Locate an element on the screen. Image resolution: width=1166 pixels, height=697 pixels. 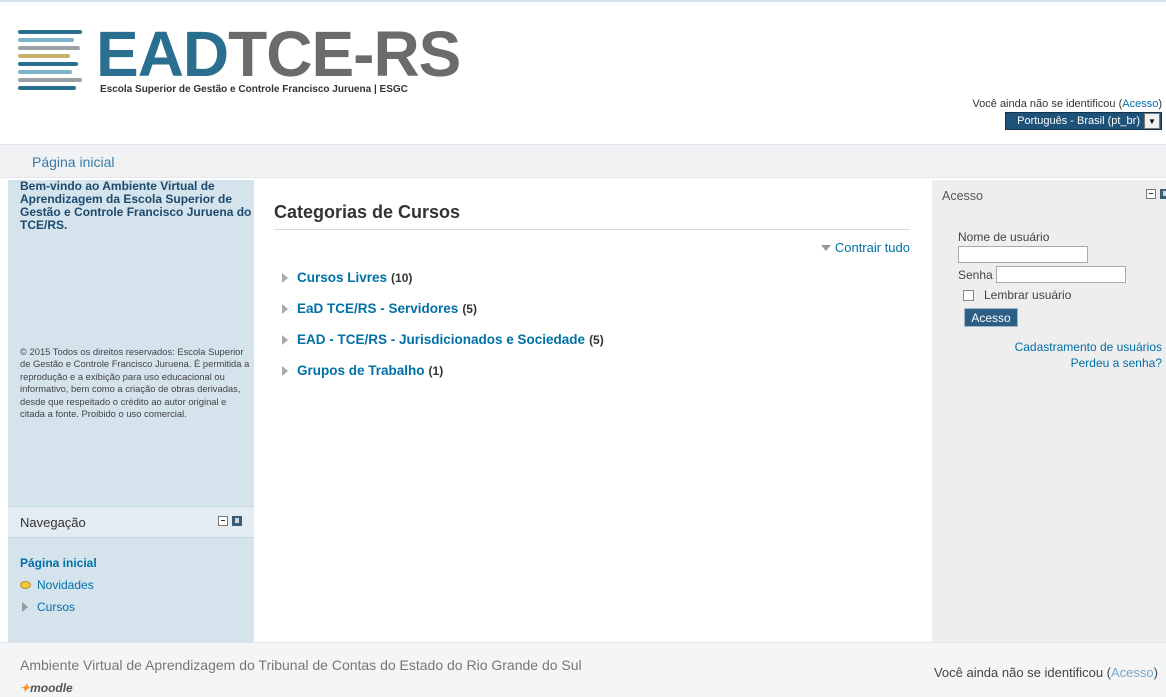
caret-down-icon is located at coordinates (825, 247).